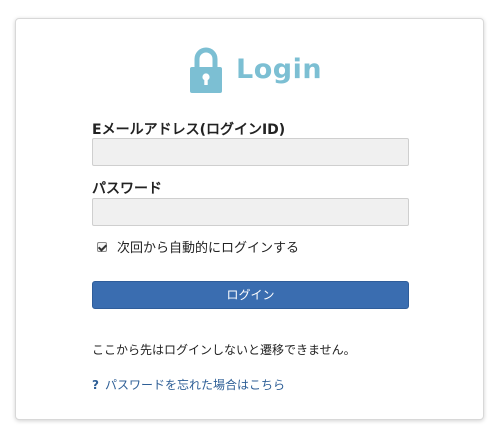  Describe the element at coordinates (95, 384) in the screenshot. I see `question-icon: ?` at that location.